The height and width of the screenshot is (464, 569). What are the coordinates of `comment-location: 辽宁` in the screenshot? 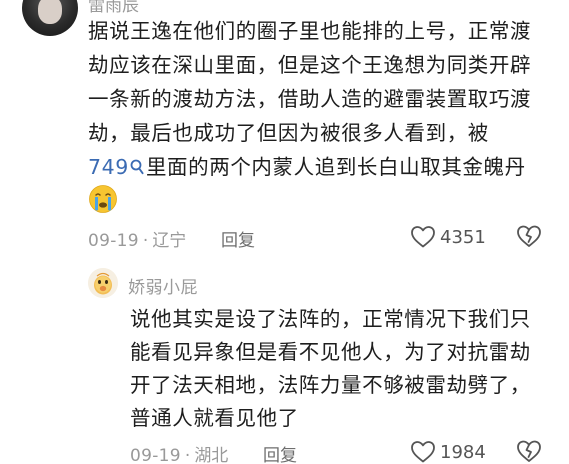 It's located at (169, 241).